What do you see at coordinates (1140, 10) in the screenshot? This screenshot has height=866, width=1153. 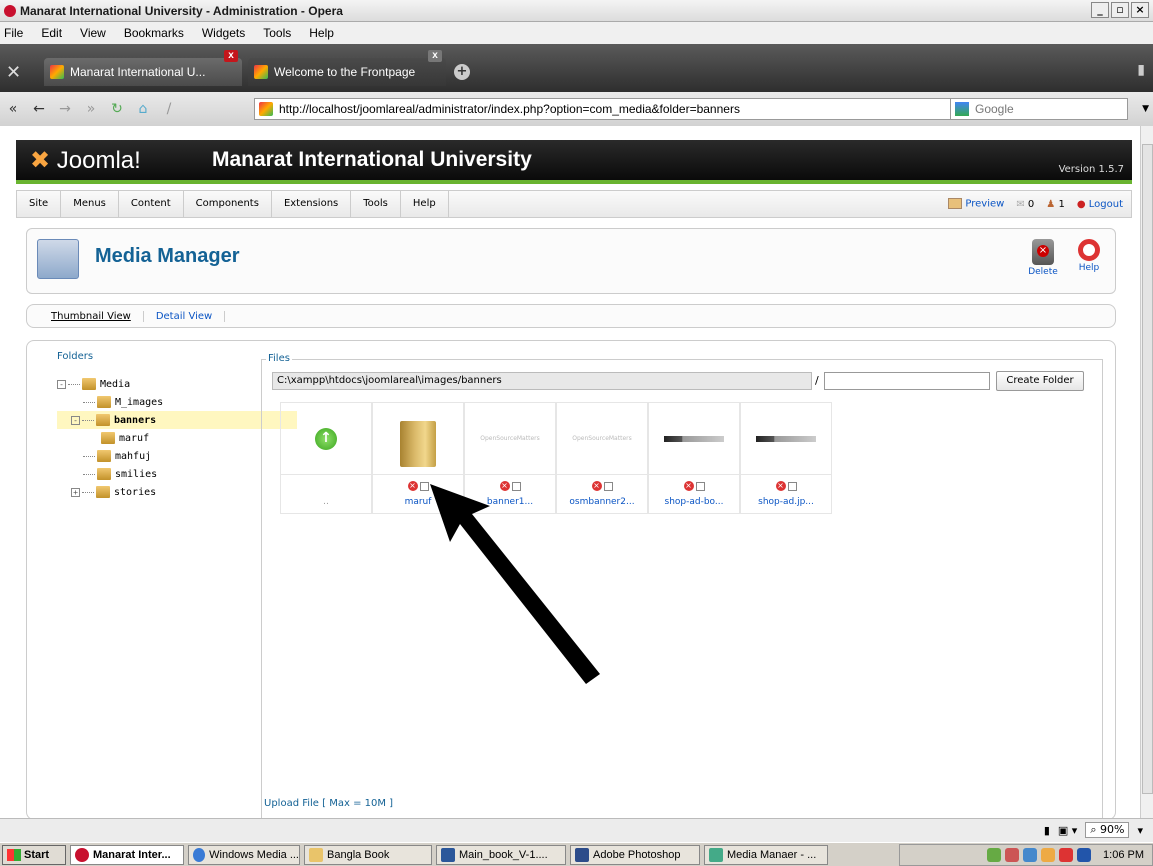 I see `close-window-button: ×` at bounding box center [1140, 10].